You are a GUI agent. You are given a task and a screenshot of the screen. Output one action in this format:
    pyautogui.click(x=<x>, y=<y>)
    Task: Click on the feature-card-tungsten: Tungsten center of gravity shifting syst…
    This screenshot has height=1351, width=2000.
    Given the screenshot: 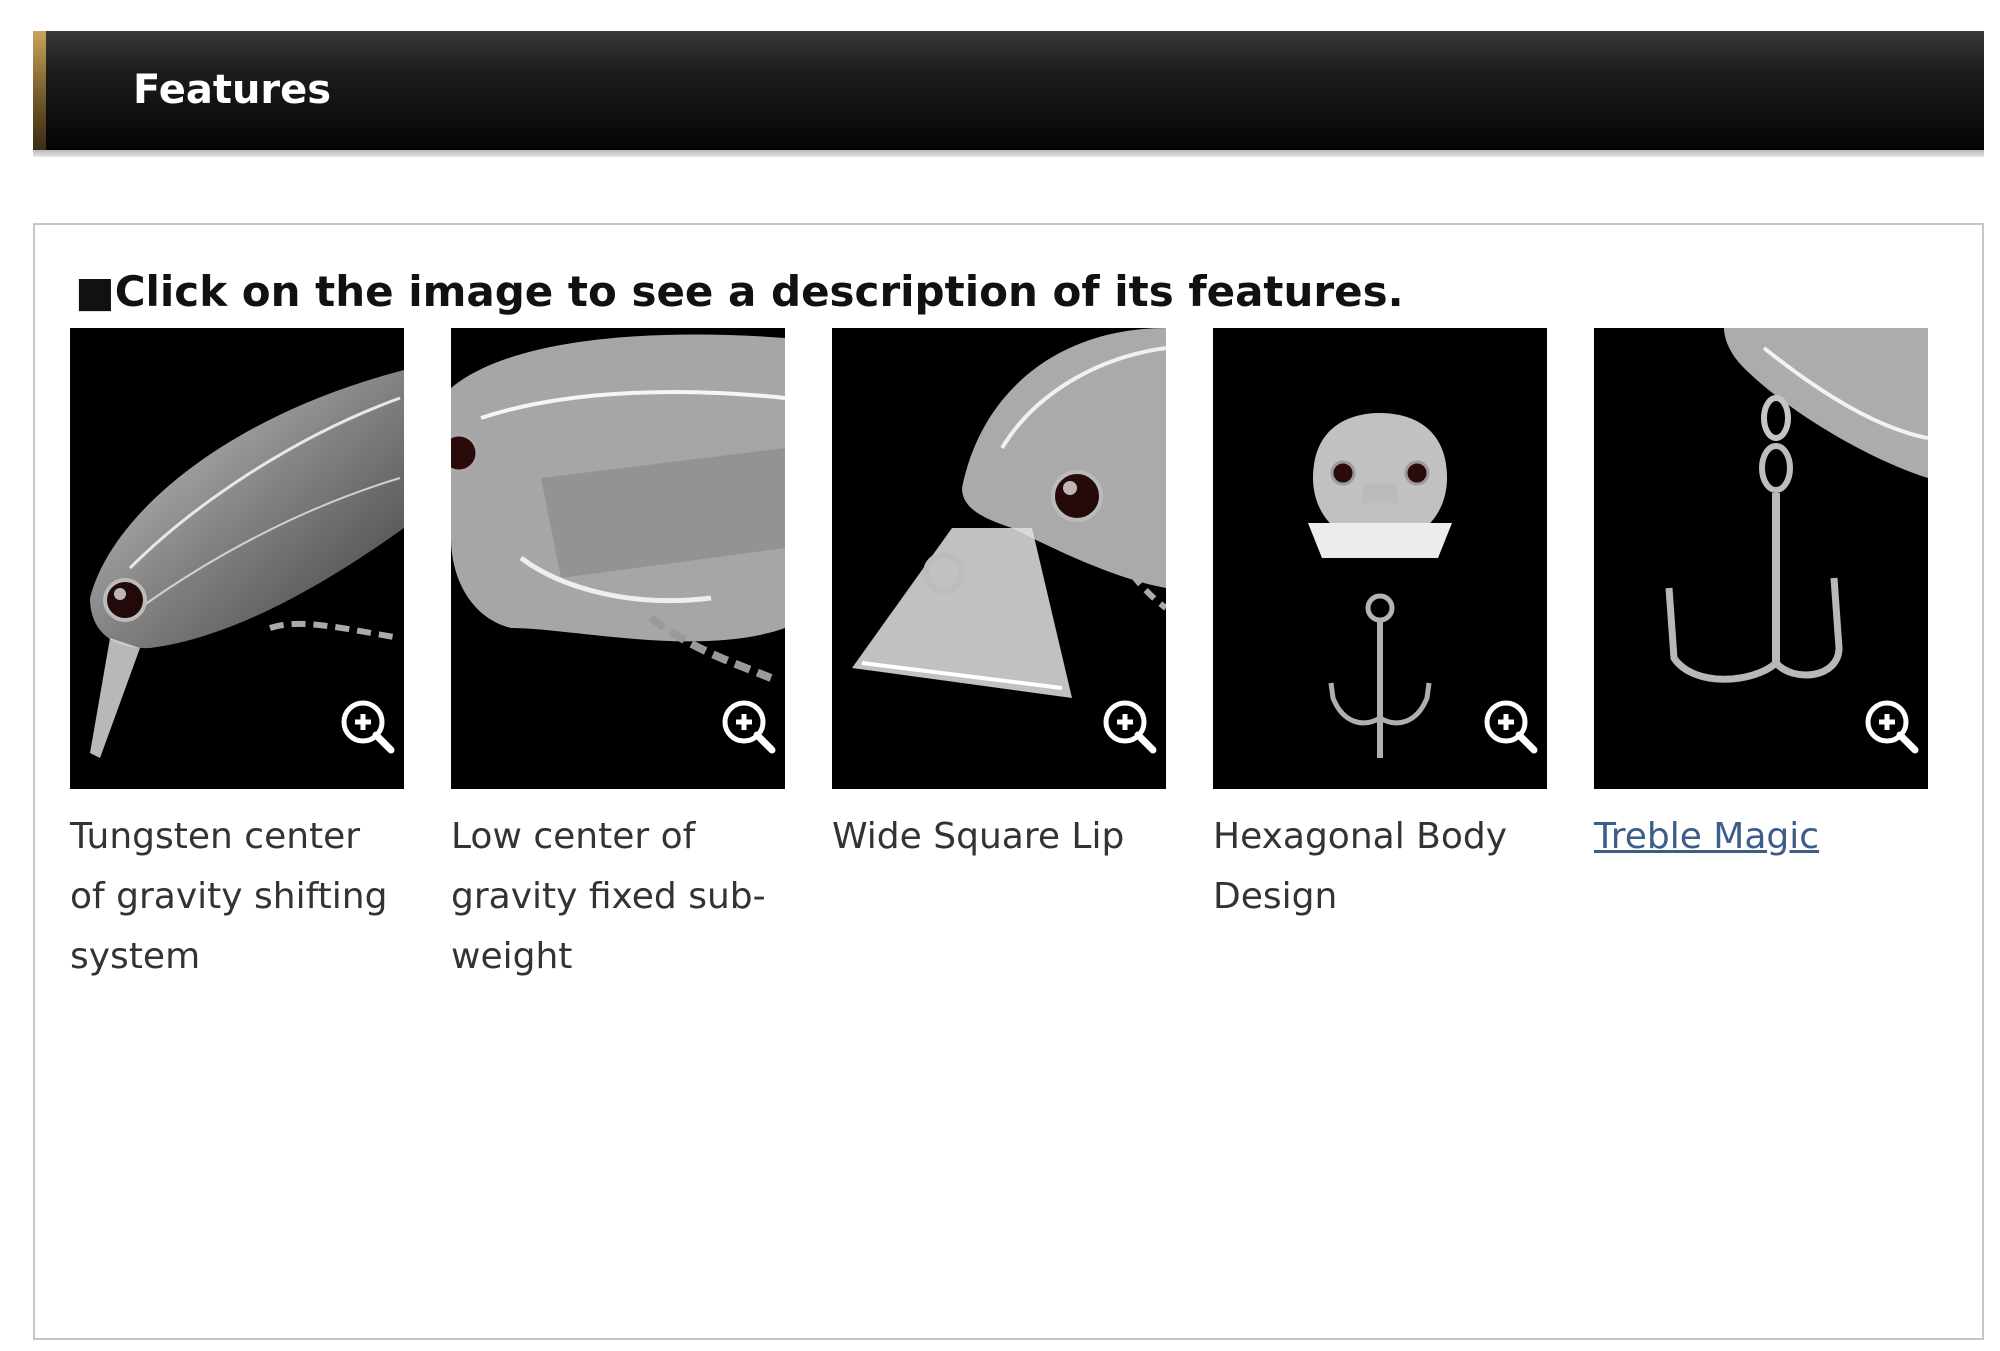 What is the action you would take?
    pyautogui.click(x=237, y=657)
    